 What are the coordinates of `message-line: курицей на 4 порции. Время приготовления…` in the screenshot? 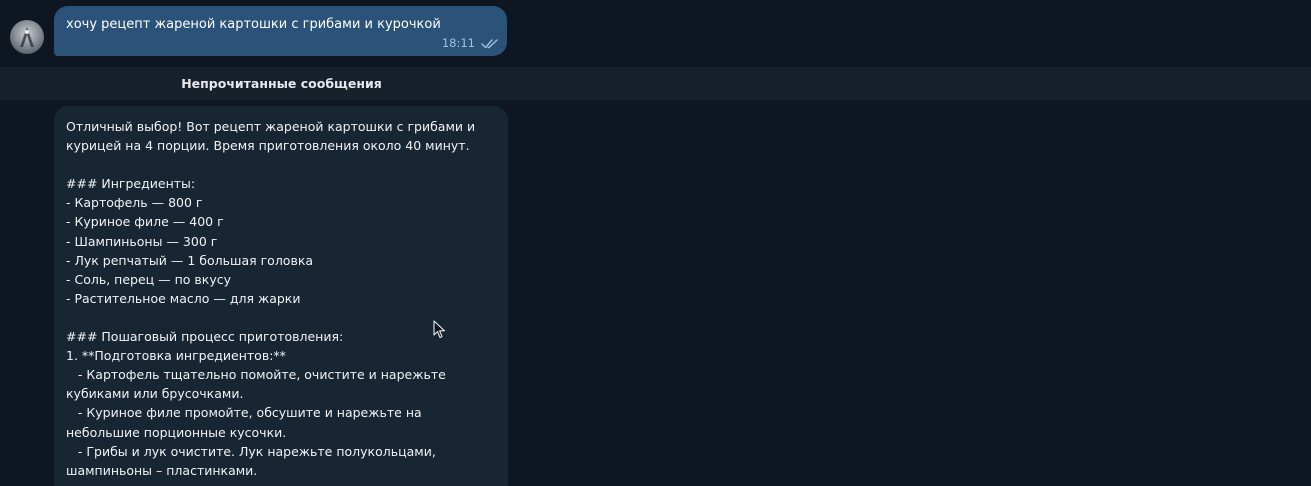 It's located at (268, 146).